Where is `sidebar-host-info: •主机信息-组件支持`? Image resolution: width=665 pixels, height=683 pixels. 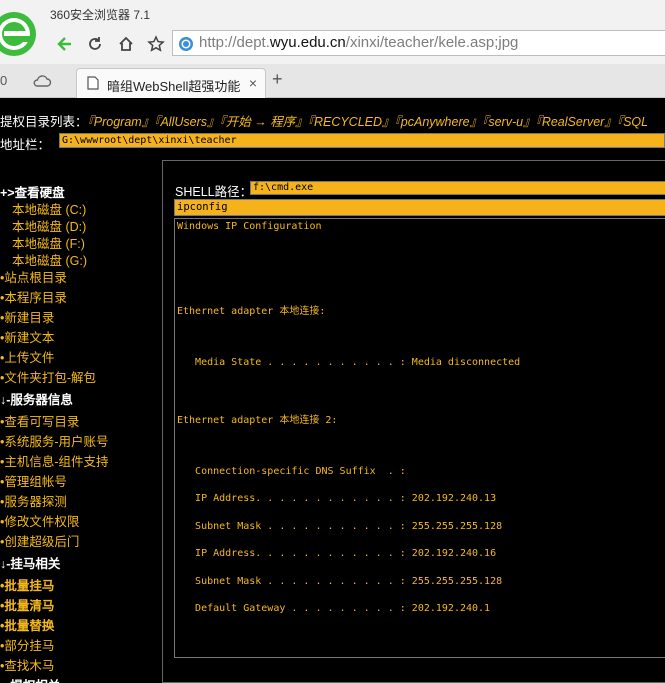
sidebar-host-info: •主机信息-组件支持 is located at coordinates (54, 460).